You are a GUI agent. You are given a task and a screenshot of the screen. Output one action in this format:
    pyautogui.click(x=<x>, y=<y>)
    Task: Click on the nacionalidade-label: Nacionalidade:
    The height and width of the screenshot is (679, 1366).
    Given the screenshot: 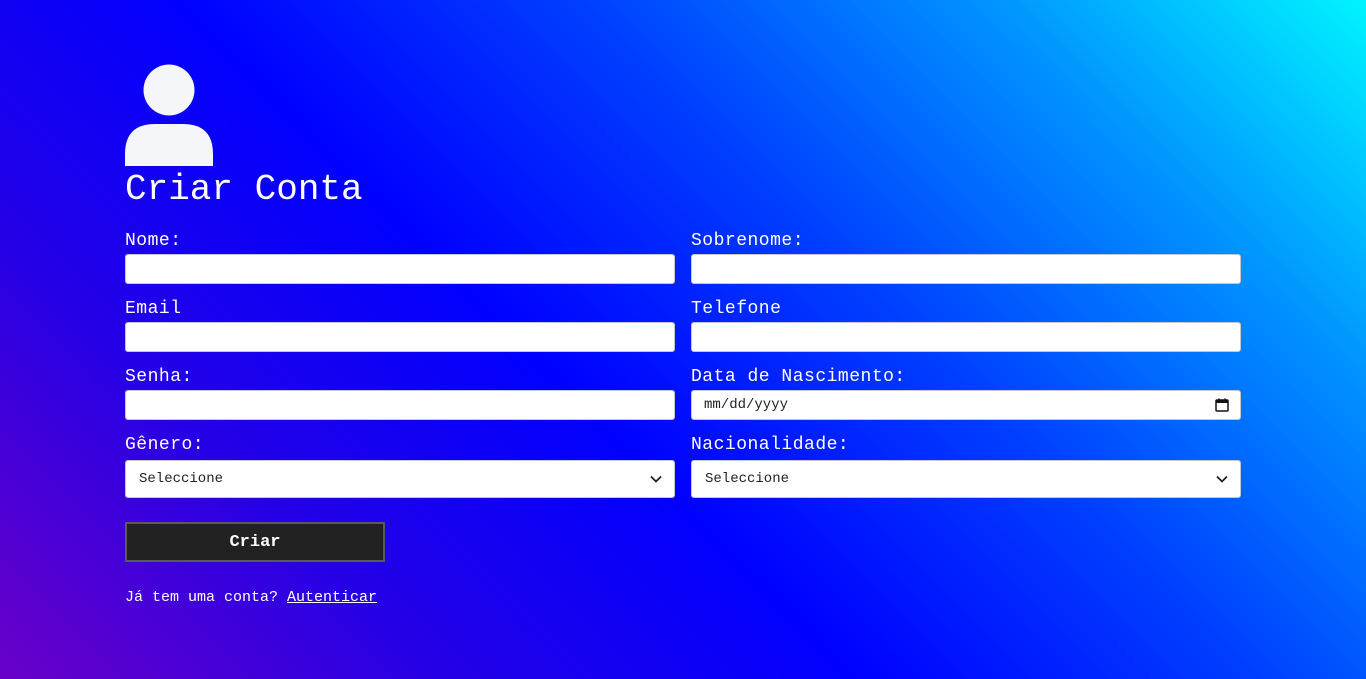 What is the action you would take?
    pyautogui.click(x=770, y=445)
    